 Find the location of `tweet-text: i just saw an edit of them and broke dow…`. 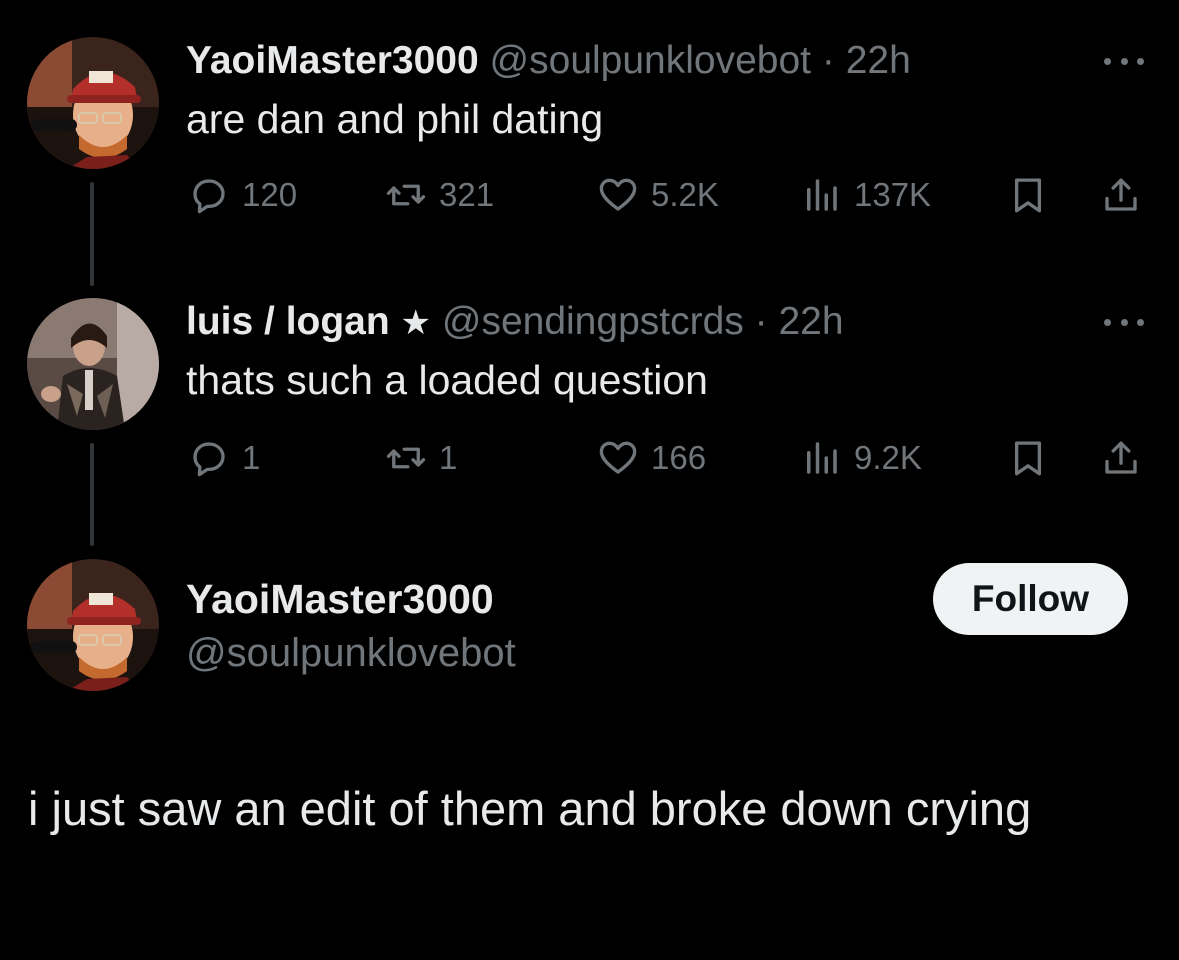

tweet-text: i just saw an edit of them and broke dow… is located at coordinates (530, 808).